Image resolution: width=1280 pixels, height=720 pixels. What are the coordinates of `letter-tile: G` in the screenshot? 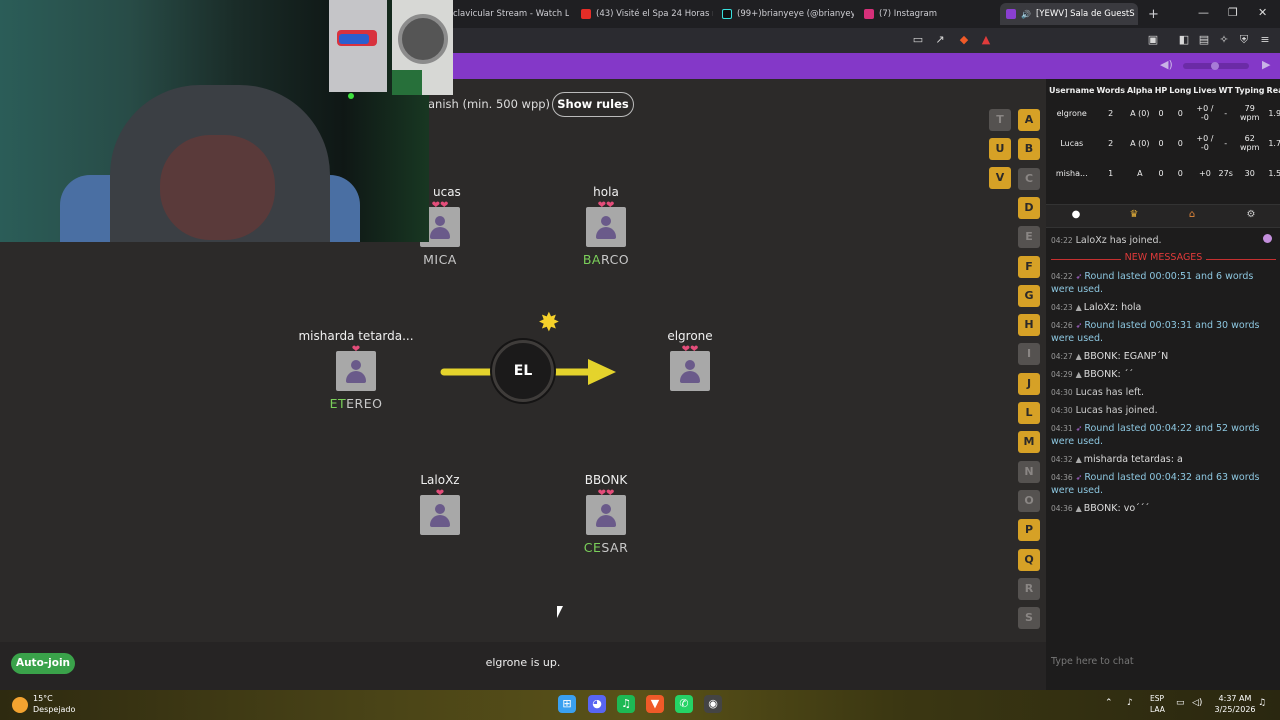 It's located at (1029, 295).